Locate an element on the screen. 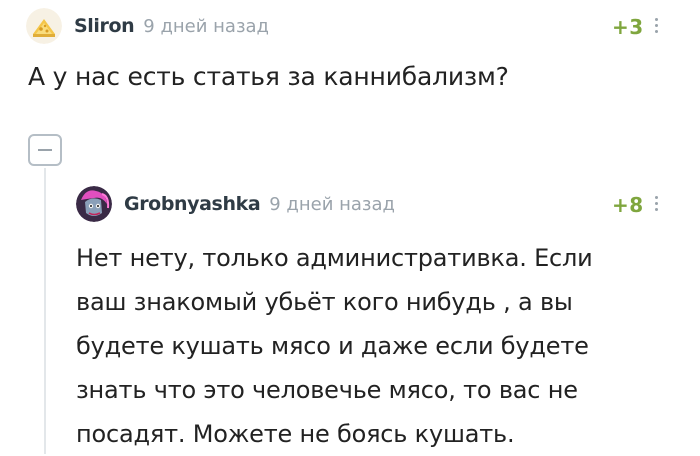 The image size is (700, 456). comment-author: Sliron is located at coordinates (104, 26).